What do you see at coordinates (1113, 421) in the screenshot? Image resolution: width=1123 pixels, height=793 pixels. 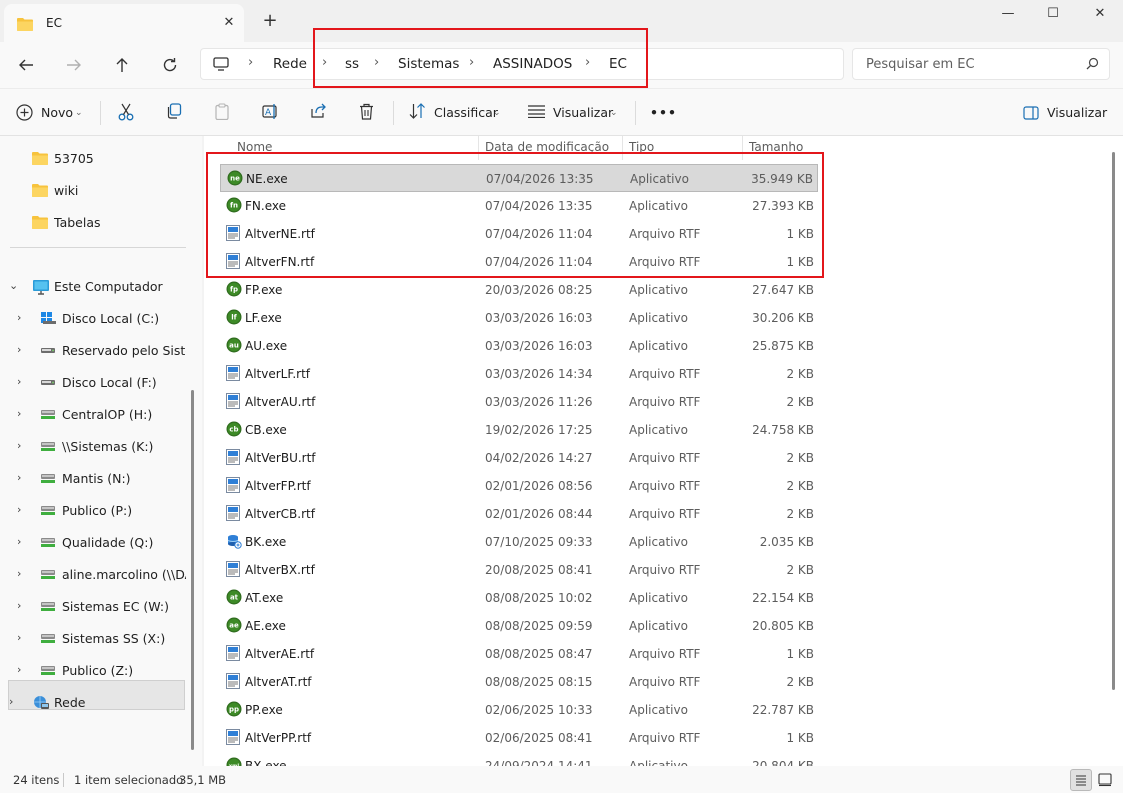 I see `file-list-scrollbar` at bounding box center [1113, 421].